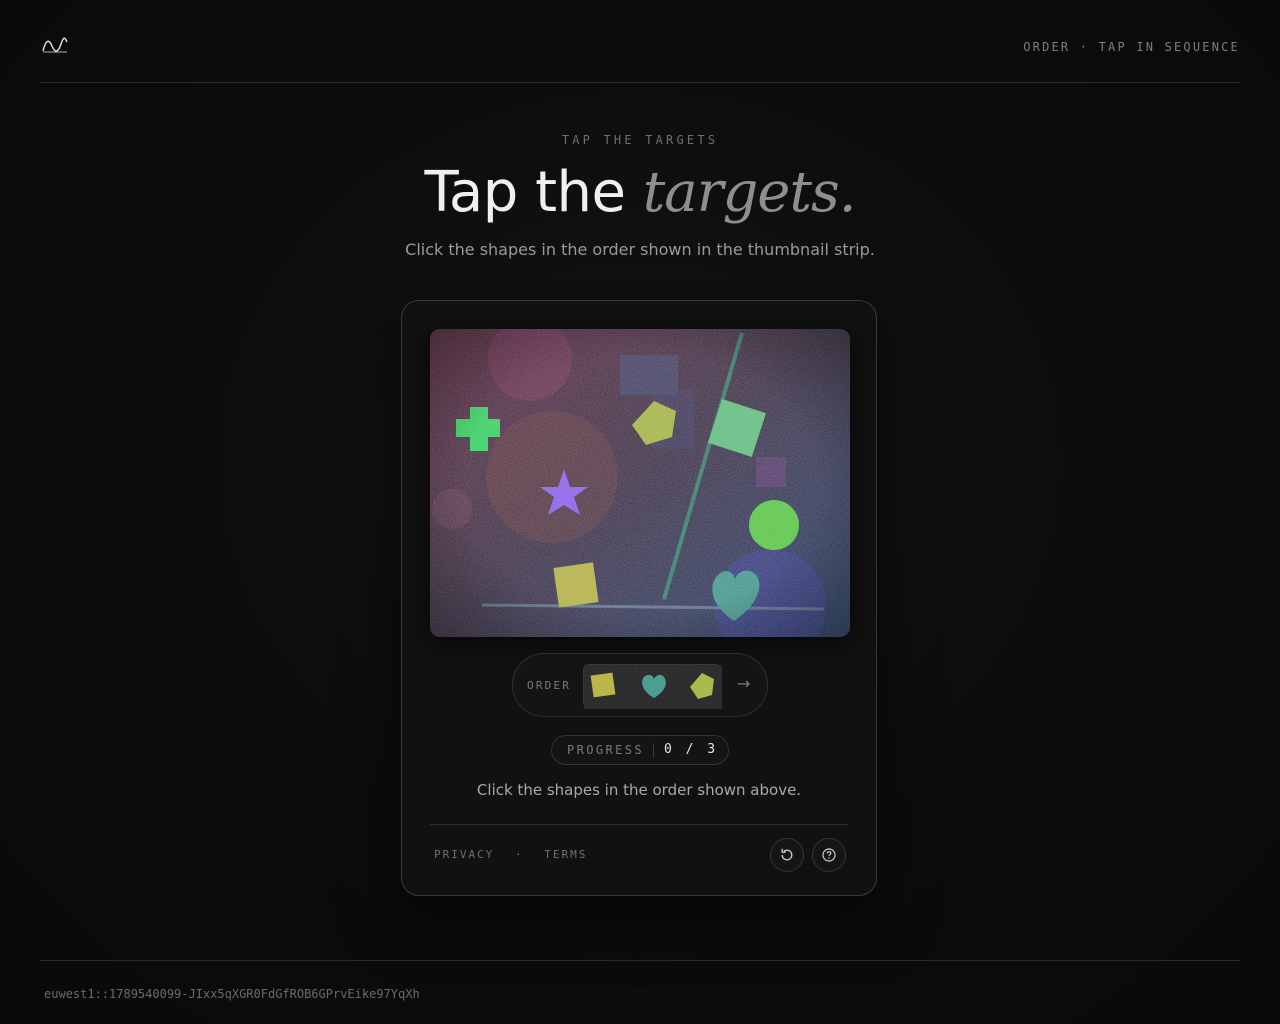 Image resolution: width=1280 pixels, height=1024 pixels. I want to click on refresh-button, so click(787, 855).